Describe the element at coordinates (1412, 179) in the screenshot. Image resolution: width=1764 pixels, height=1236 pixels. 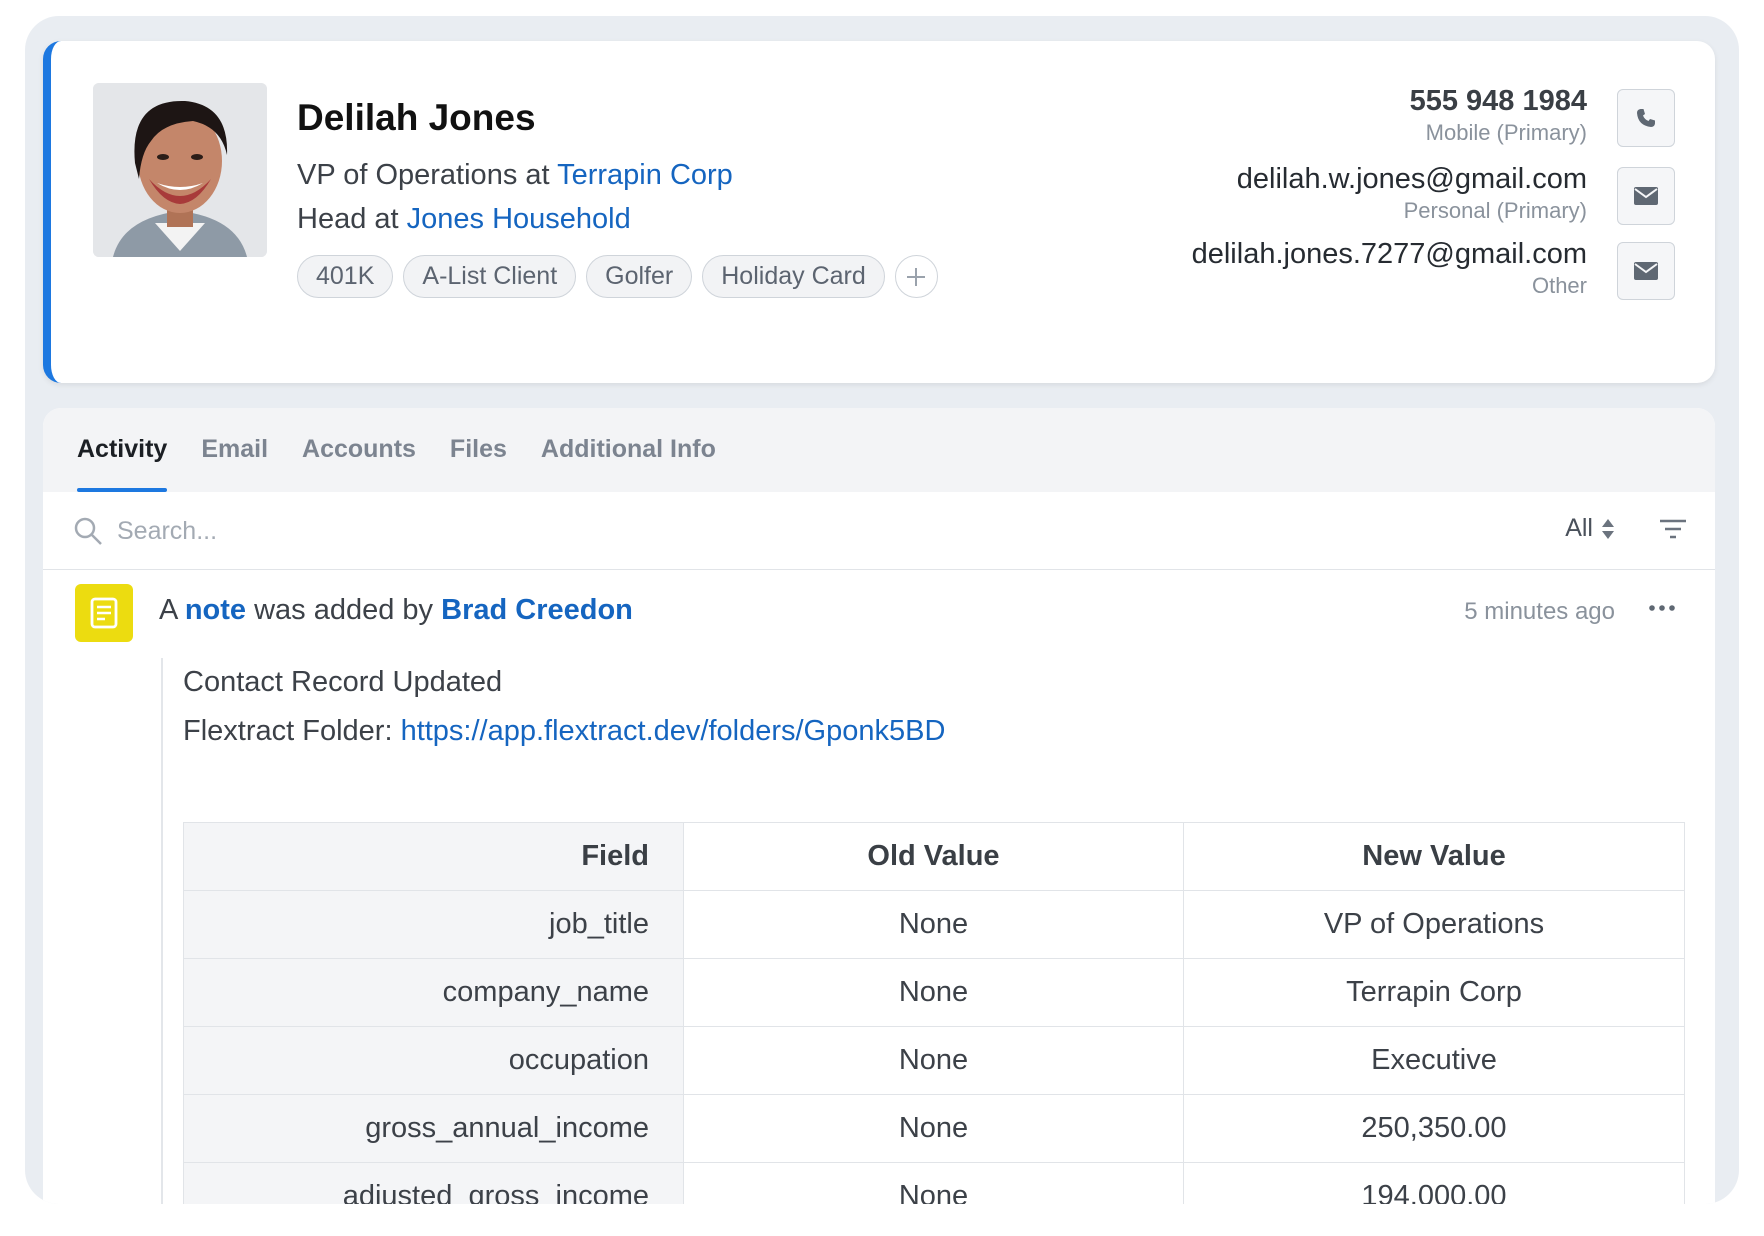
I see `email-primary: delilah.w.jones@gmail.com` at that location.